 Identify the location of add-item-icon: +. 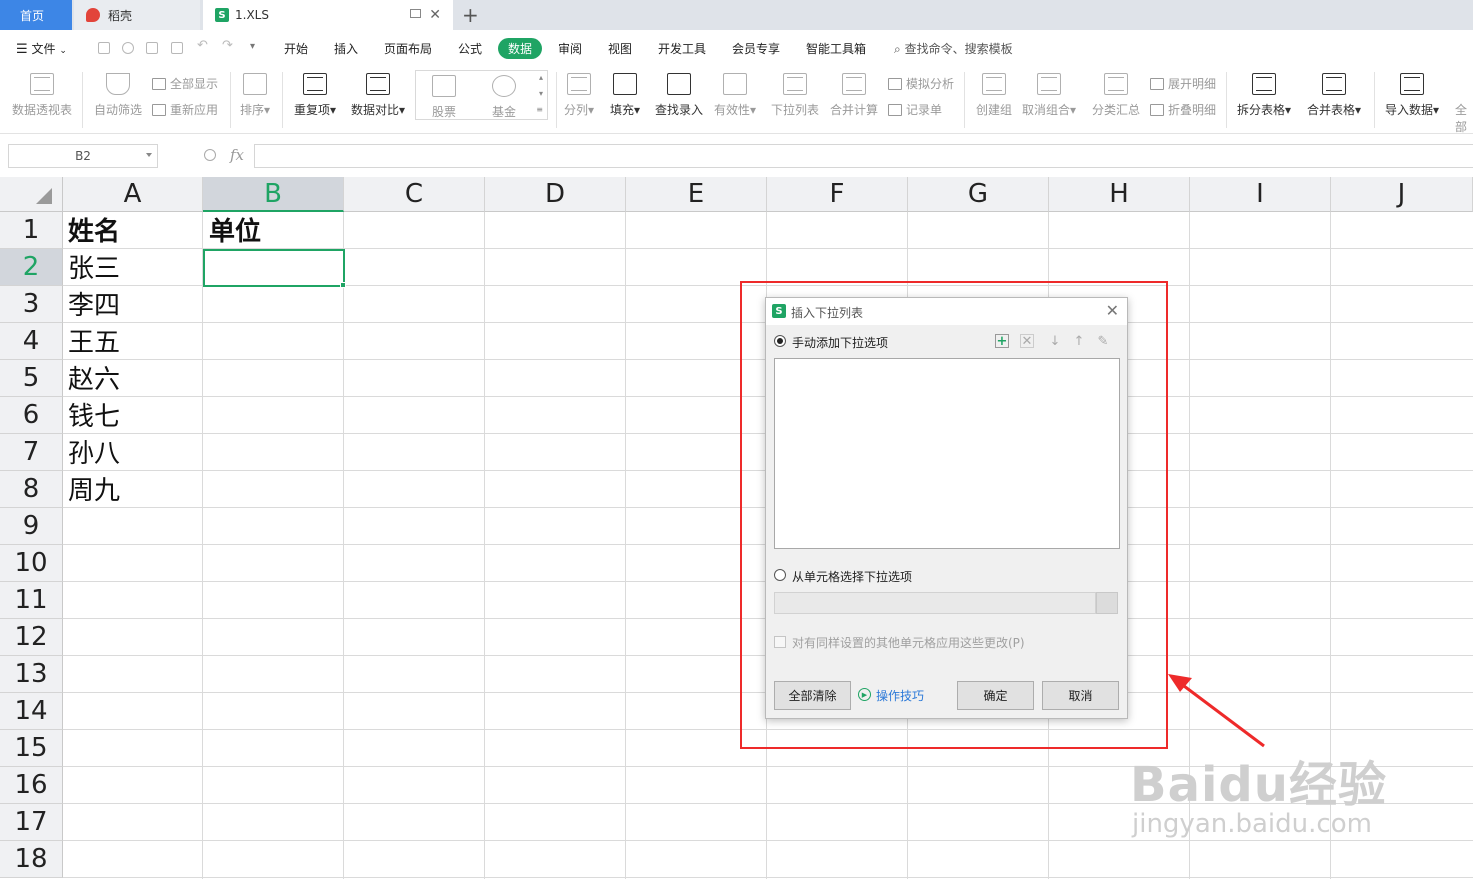
(1002, 341).